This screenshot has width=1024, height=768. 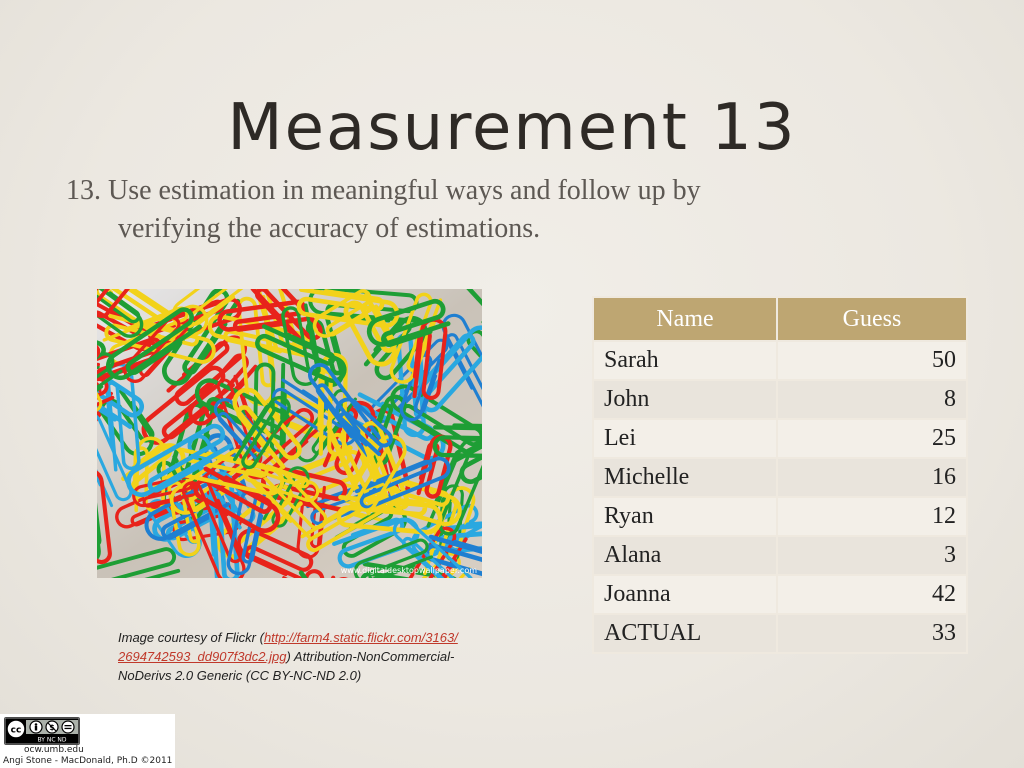 What do you see at coordinates (685, 477) in the screenshot?
I see `cell-name: Michelle` at bounding box center [685, 477].